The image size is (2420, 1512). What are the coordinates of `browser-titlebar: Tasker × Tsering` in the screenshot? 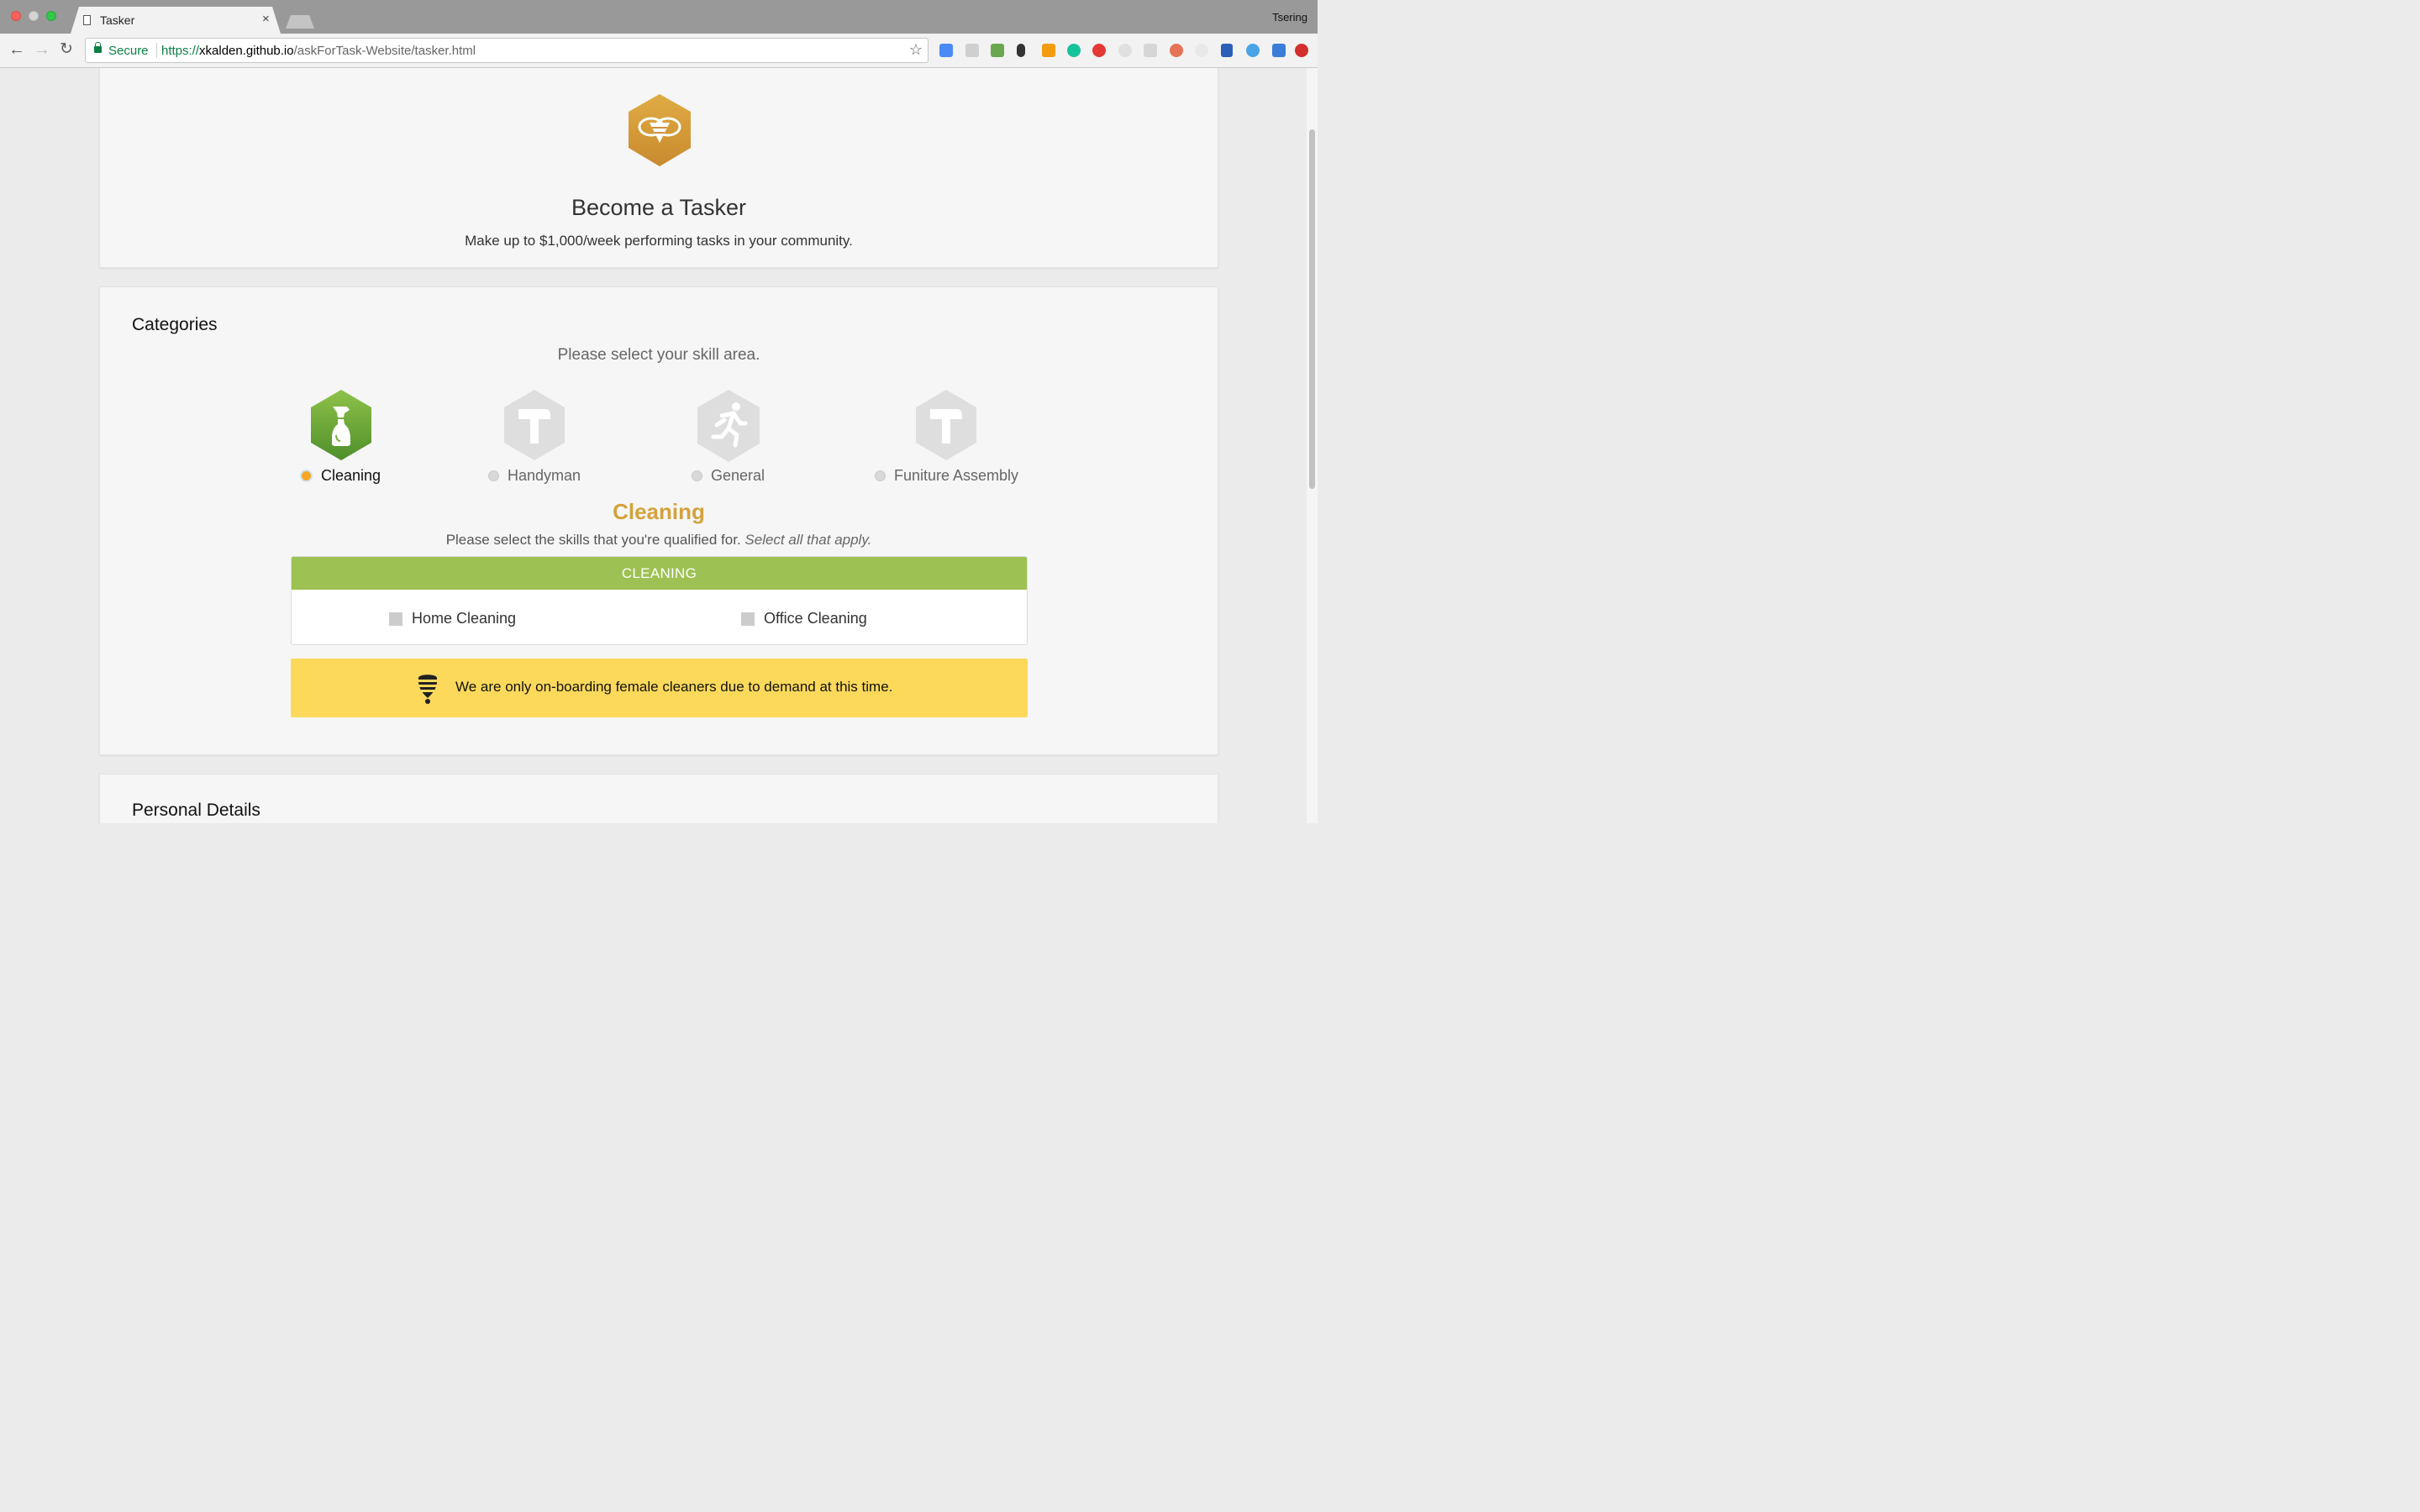 It's located at (659, 17).